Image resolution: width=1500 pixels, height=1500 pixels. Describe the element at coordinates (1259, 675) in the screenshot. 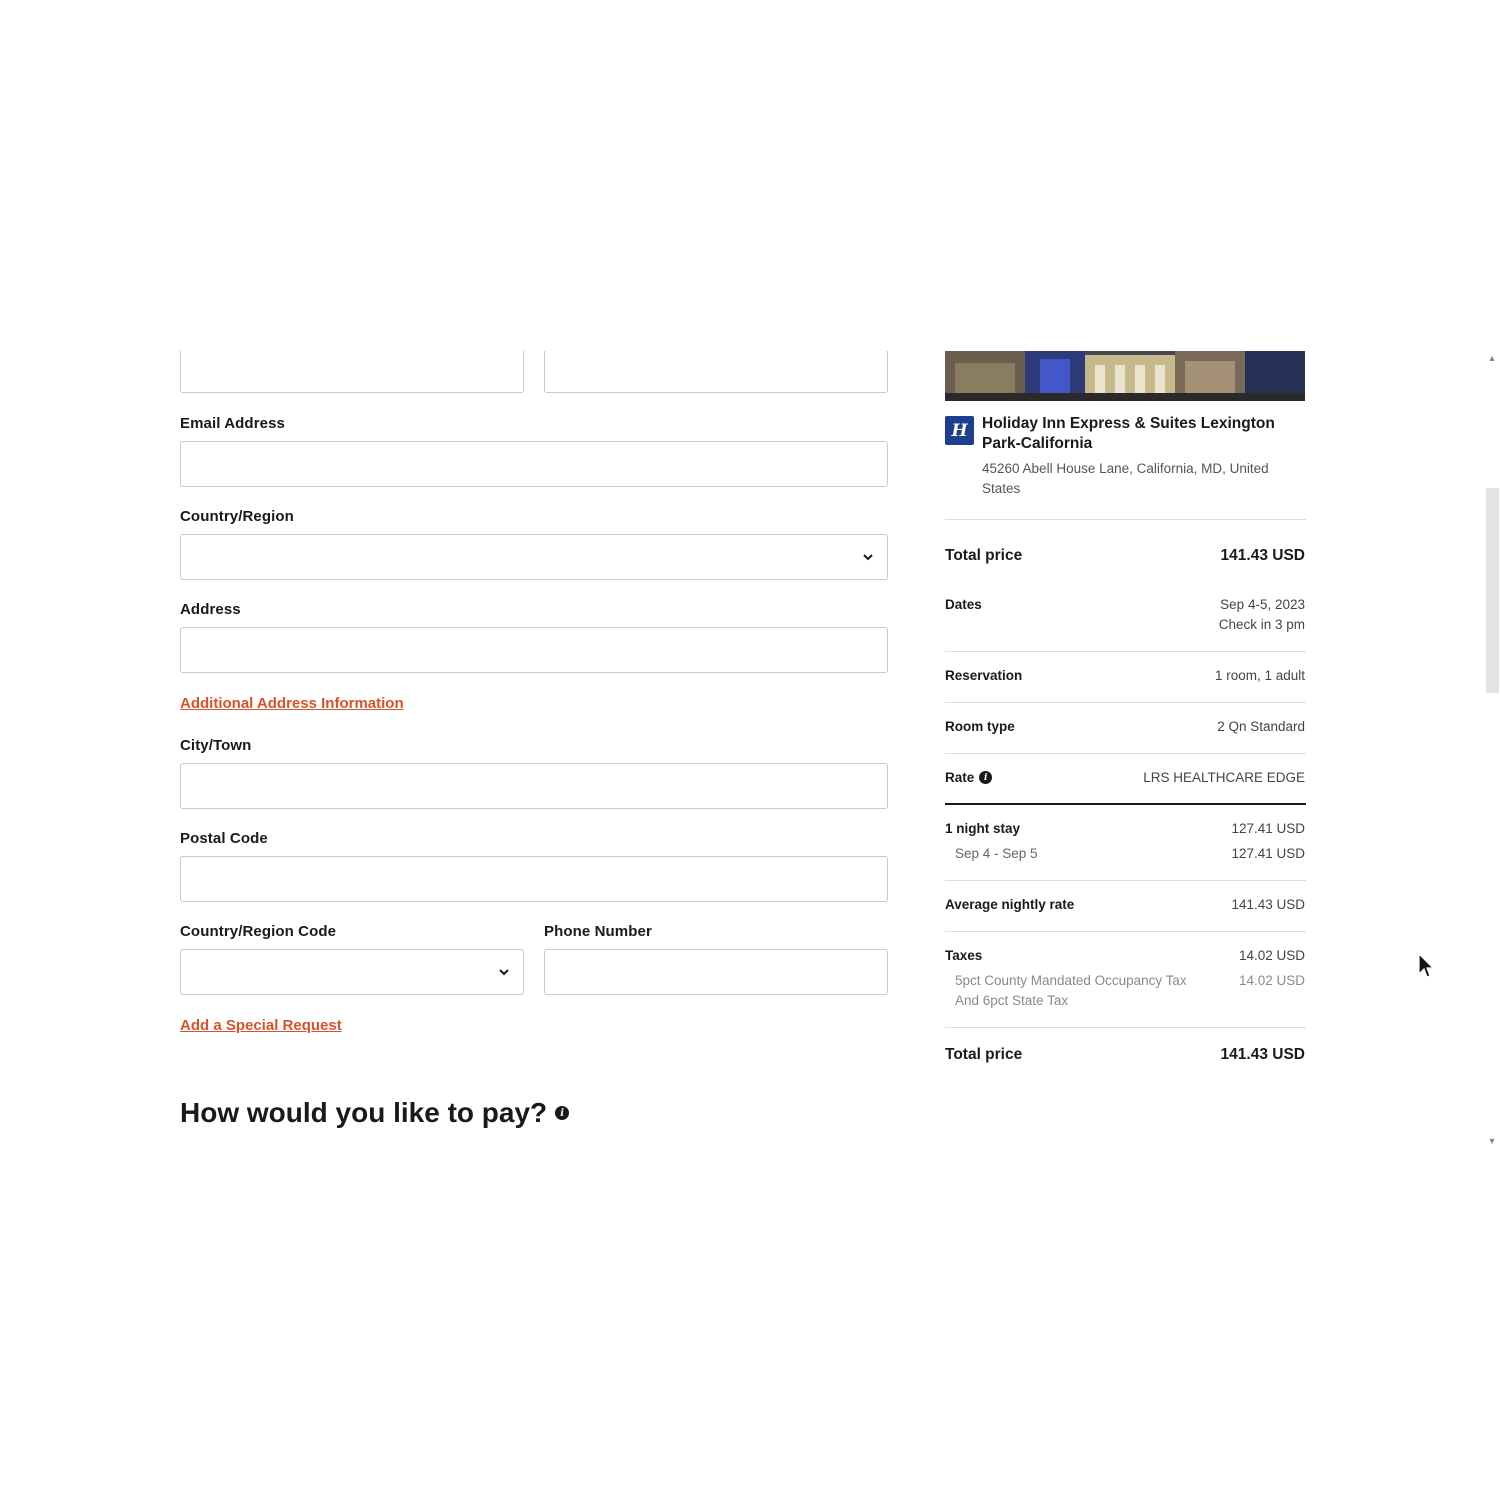

I see `reservation-value: 1 room, 1 adult` at that location.